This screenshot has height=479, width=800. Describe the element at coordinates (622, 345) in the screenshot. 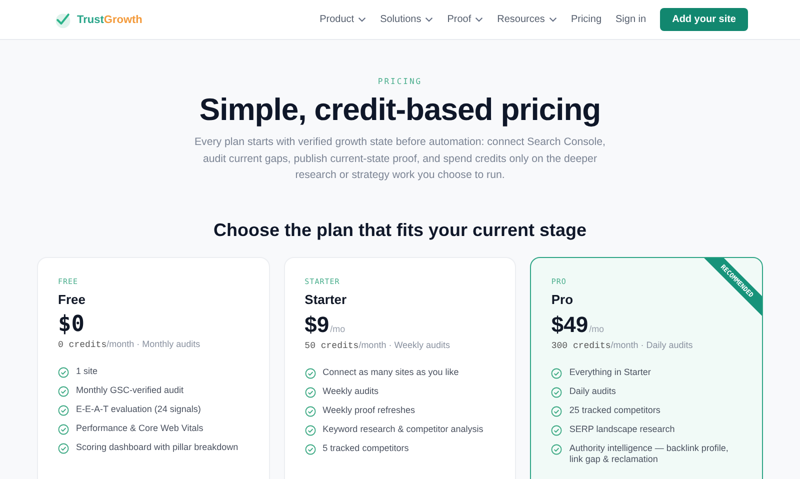

I see `credits-line: 300 credits/month · Daily audits` at that location.